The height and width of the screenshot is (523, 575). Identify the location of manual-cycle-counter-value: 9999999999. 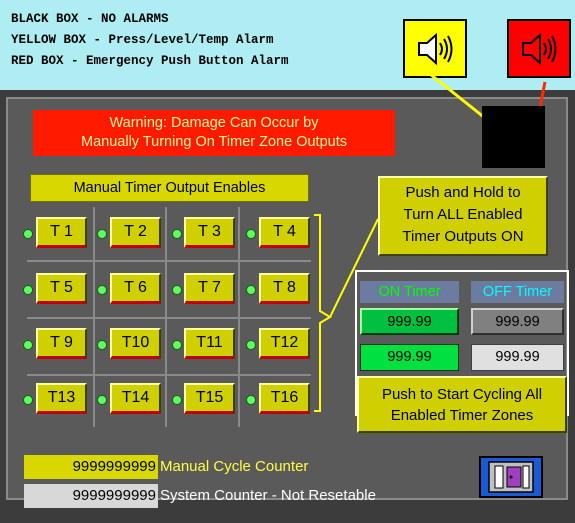
(91, 467).